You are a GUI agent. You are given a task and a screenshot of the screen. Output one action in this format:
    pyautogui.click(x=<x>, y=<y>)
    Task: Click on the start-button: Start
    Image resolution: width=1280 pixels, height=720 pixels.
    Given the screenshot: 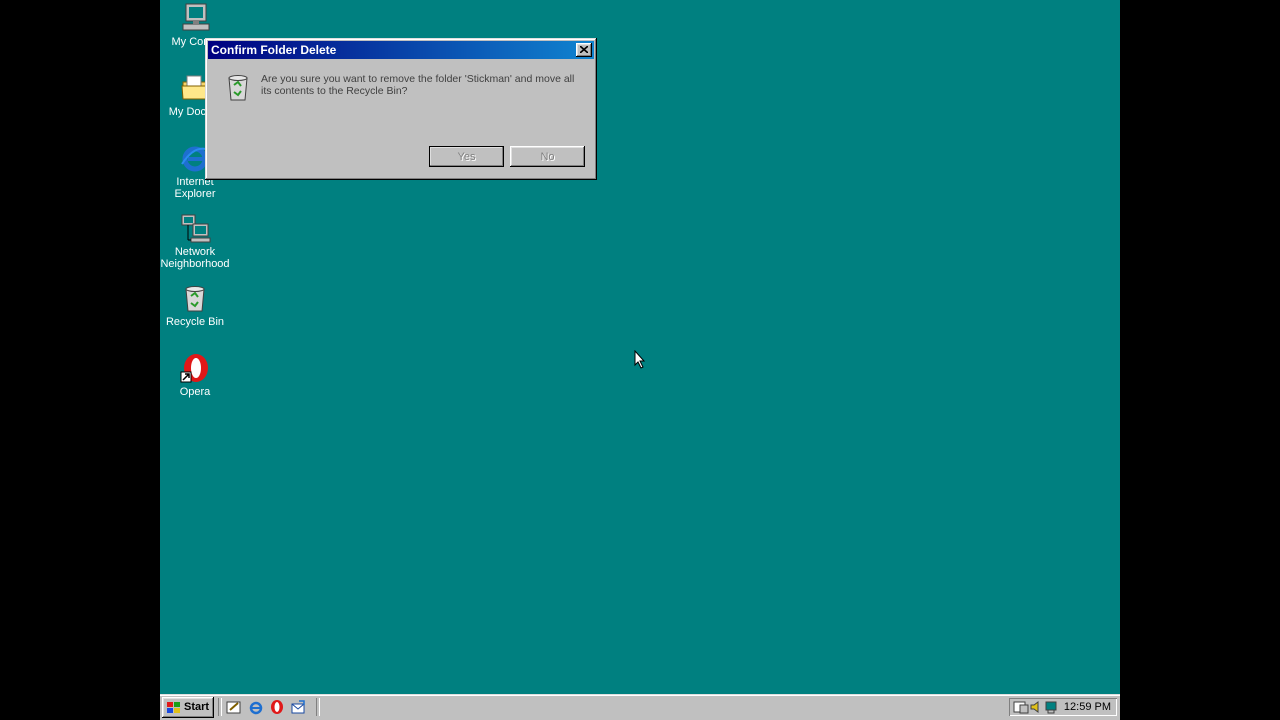 What is the action you would take?
    pyautogui.click(x=188, y=707)
    